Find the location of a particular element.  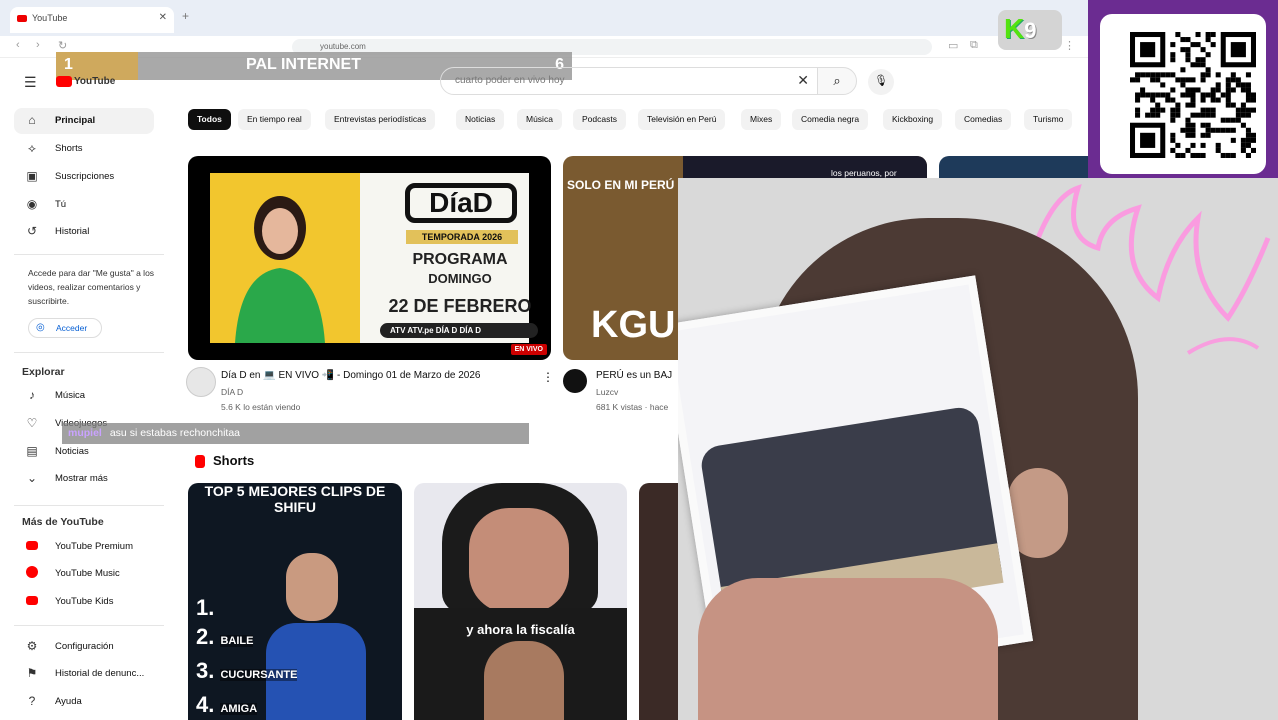

sidebar-item-youtube-kids: YouTube Kids is located at coordinates (84, 602).